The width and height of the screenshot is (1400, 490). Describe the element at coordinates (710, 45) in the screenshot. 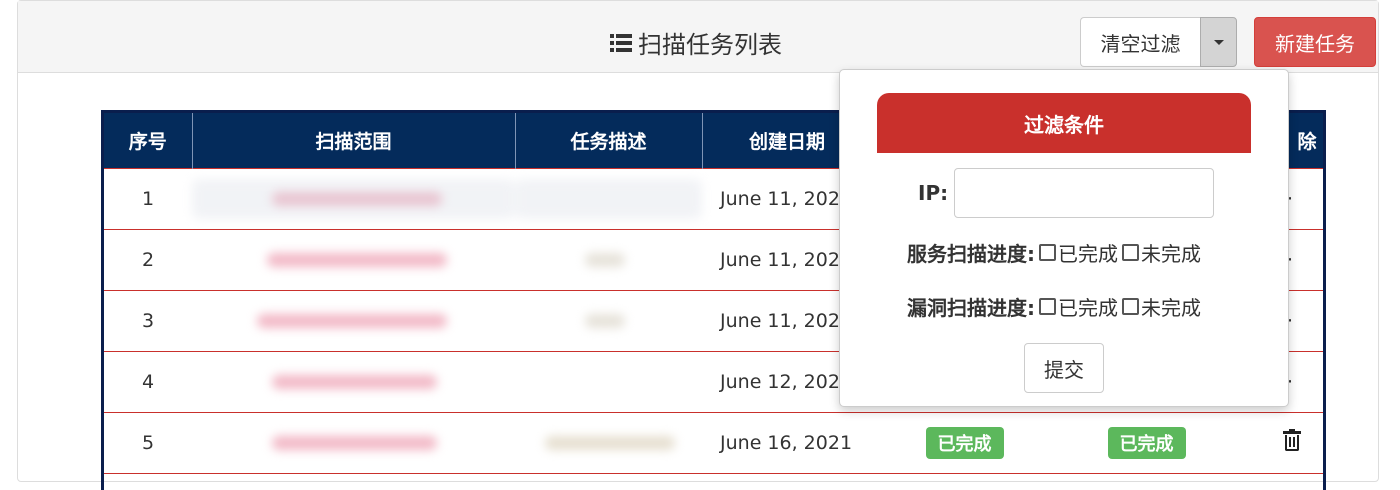

I see `page-title-text: 扫描任务列表` at that location.